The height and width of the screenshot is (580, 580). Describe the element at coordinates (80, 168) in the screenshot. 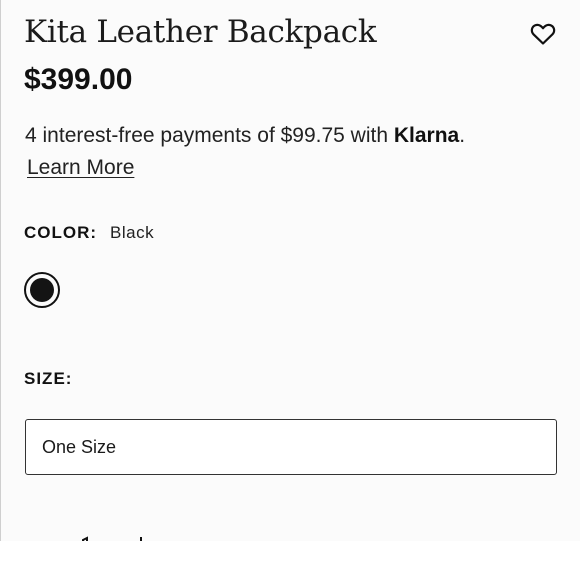

I see `learn-more-link: Learn More` at that location.